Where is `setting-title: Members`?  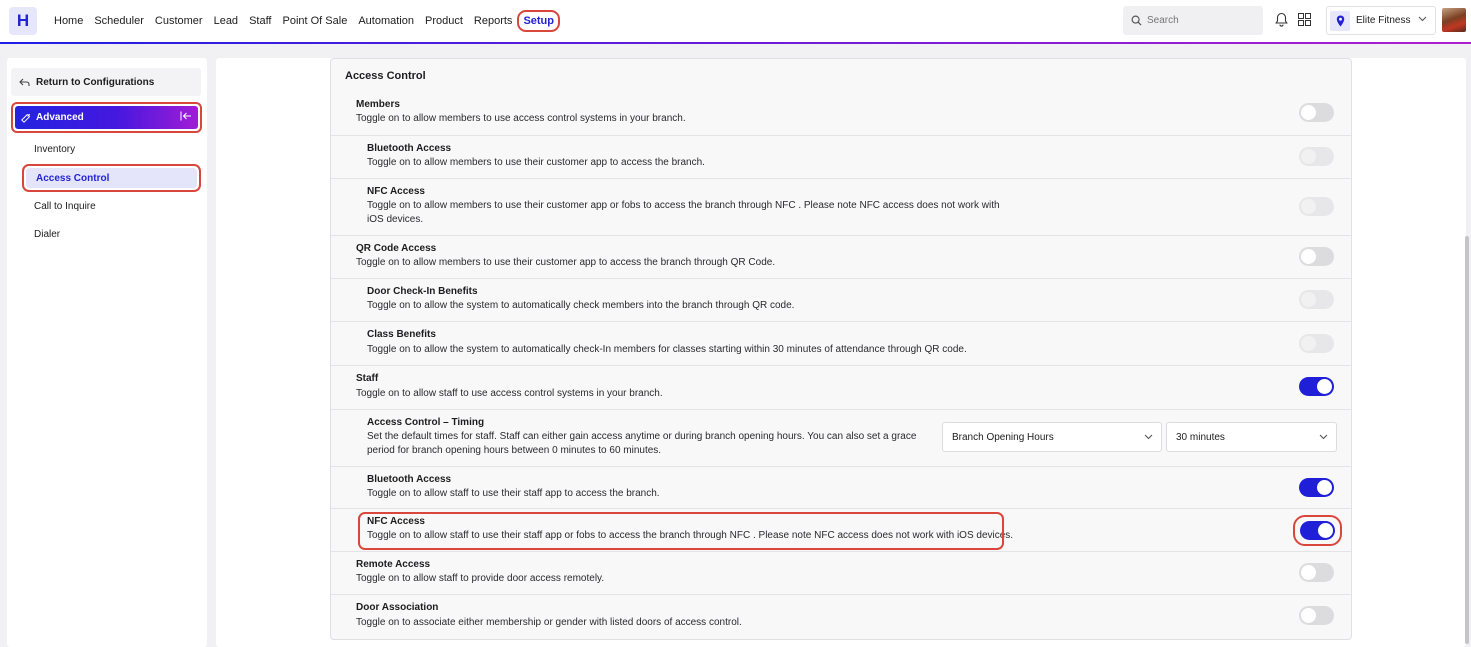 setting-title: Members is located at coordinates (378, 104).